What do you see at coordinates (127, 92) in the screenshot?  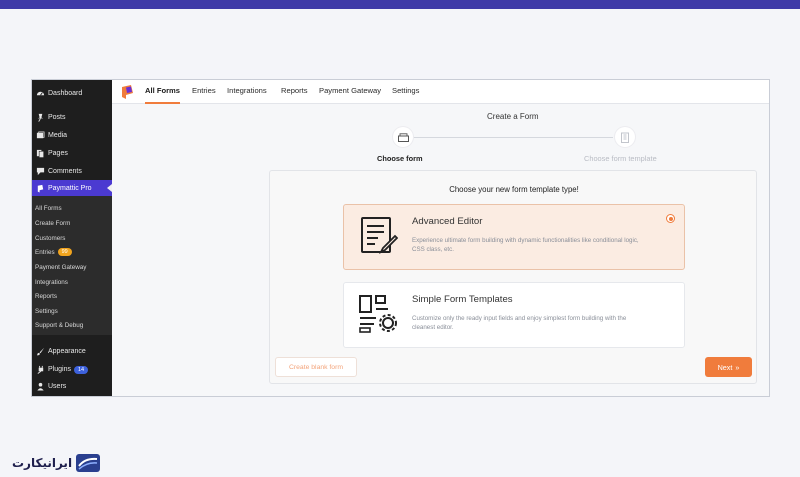 I see `paymattic-logo-icon` at bounding box center [127, 92].